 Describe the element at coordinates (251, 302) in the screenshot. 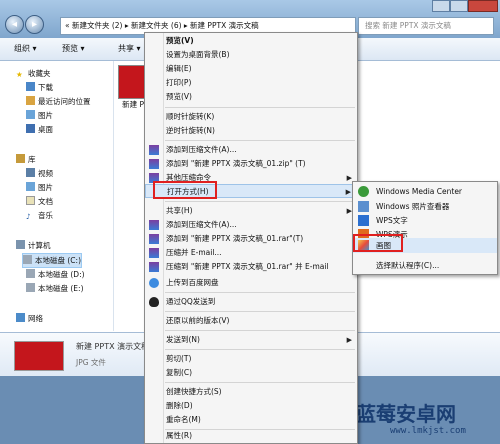

I see `menu-item-send-via-qq: 通过QQ发送到` at that location.